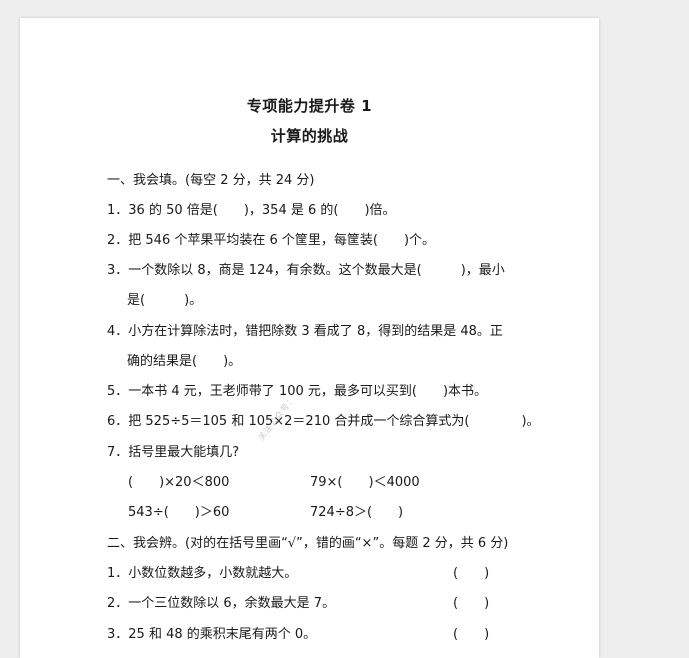 Image resolution: width=689 pixels, height=658 pixels. I want to click on question-1-7: 7．括号里最大能填几?, so click(173, 452).